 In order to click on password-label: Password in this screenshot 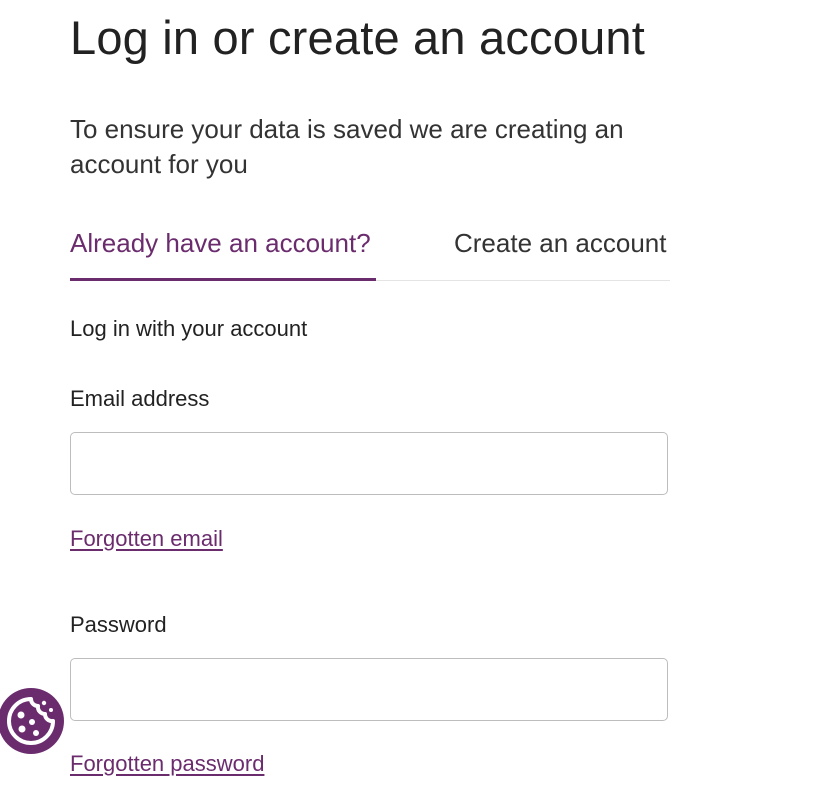, I will do `click(118, 624)`.